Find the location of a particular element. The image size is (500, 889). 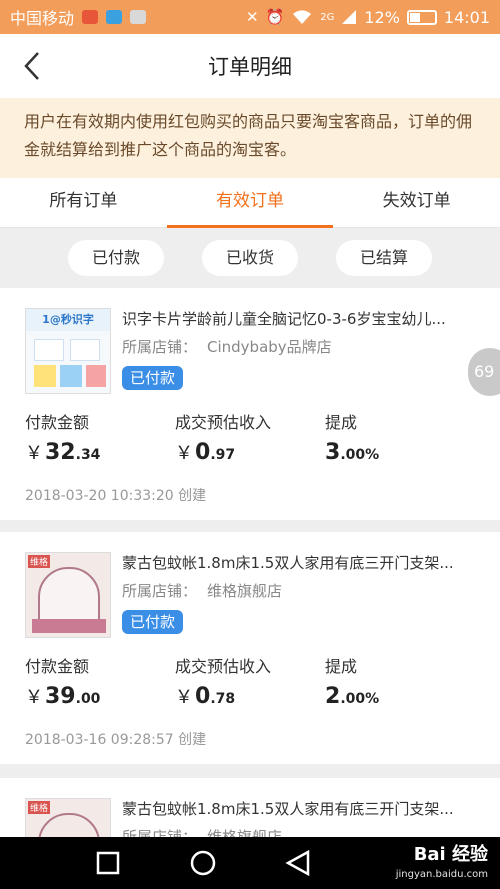

shop-line: 所属店铺： Cindybaby品牌店 is located at coordinates (227, 347).